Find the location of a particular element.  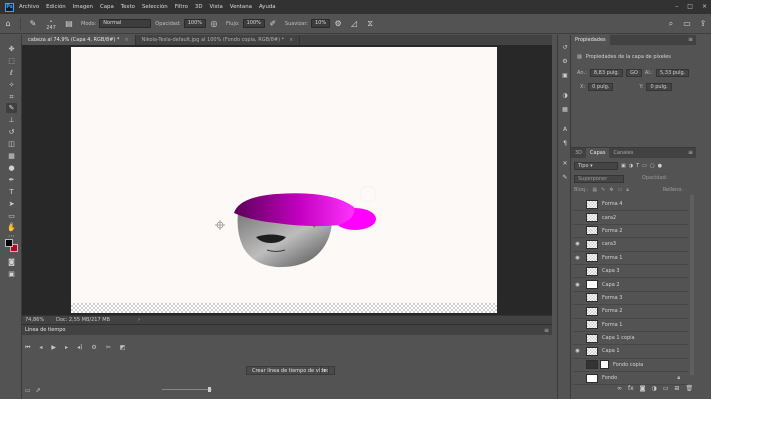

layer-row: Fondo 🔒︎ is located at coordinates (630, 379).